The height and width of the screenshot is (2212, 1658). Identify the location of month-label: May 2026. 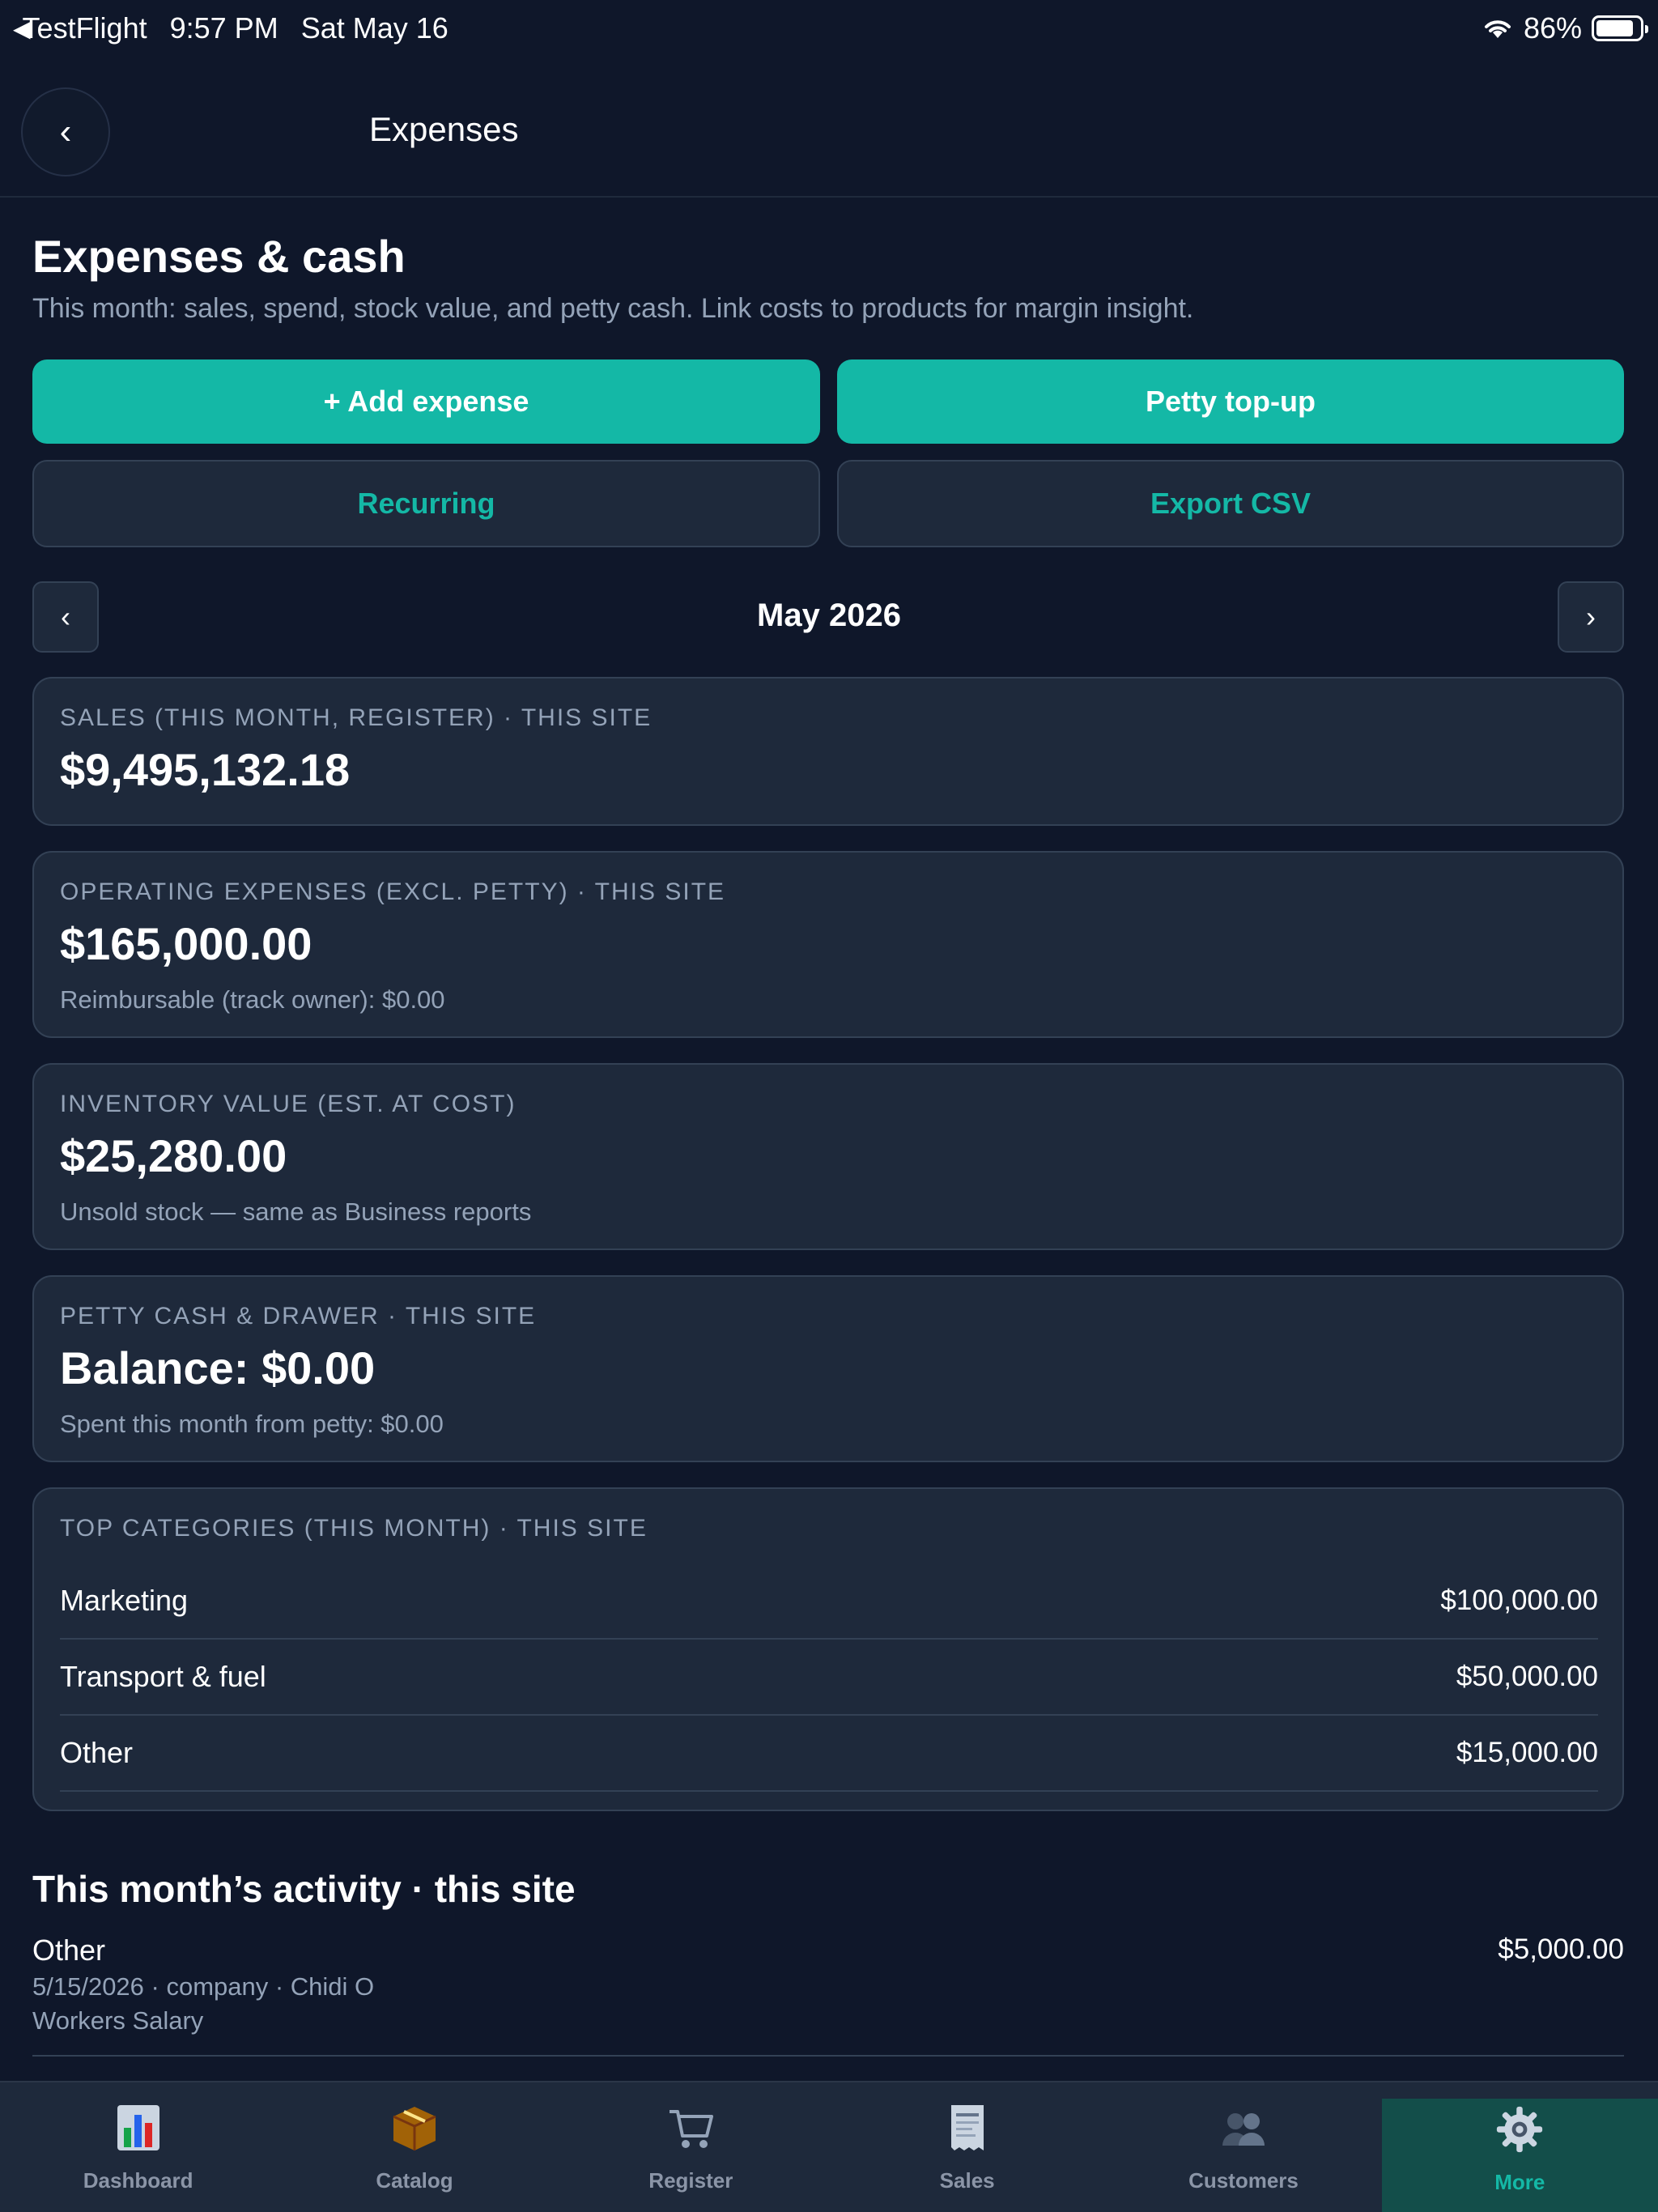
(829, 615).